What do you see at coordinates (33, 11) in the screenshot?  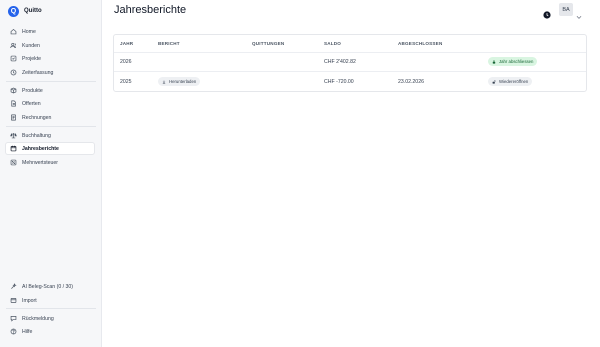 I see `app-name: Quitto` at bounding box center [33, 11].